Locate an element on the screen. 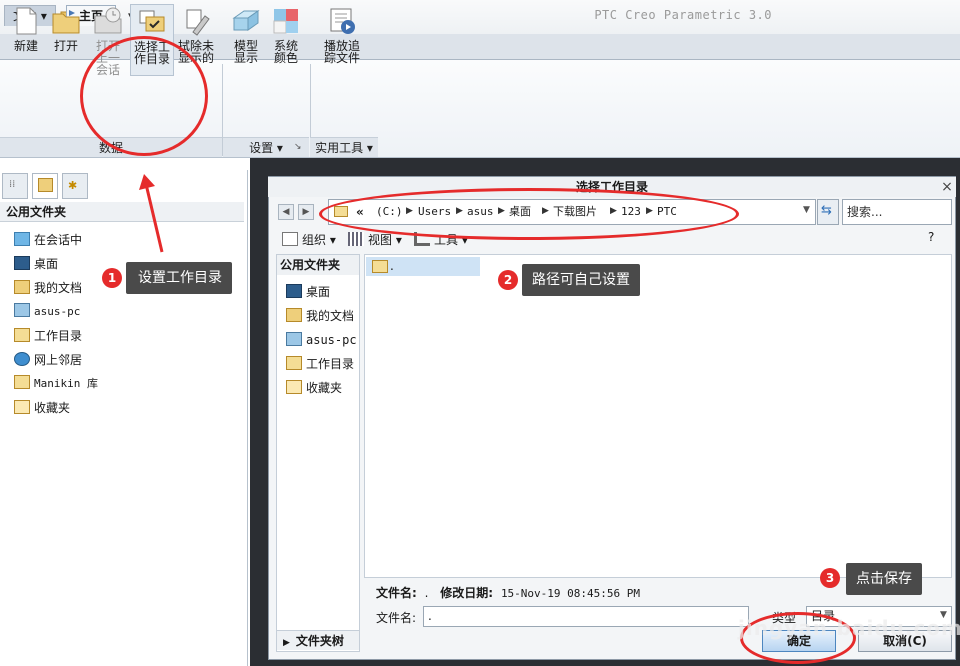 The width and height of the screenshot is (960, 666). arrow-up-icon is located at coordinates (151, 213).